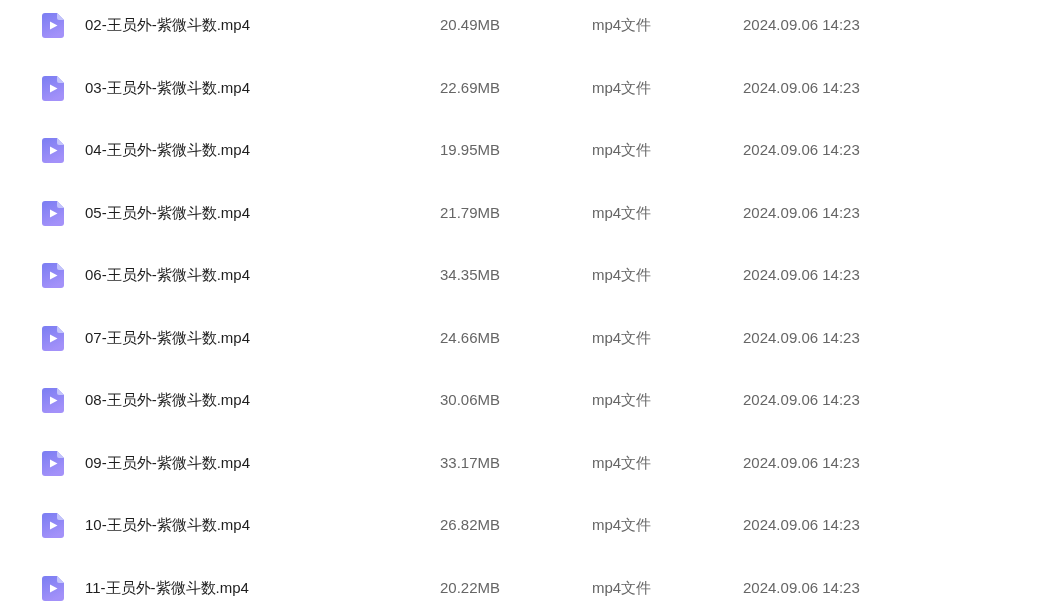 This screenshot has height=610, width=1052. I want to click on file-size: 20.22MB, so click(471, 587).